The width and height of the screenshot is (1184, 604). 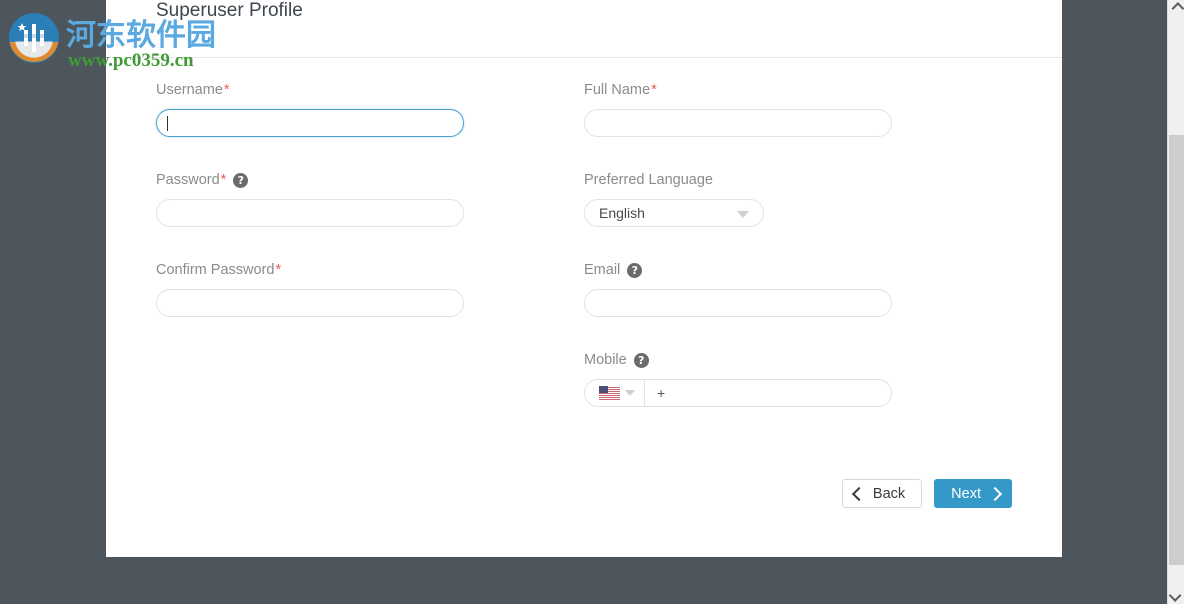 What do you see at coordinates (738, 360) in the screenshot?
I see `mobile-label: Mobile ?` at bounding box center [738, 360].